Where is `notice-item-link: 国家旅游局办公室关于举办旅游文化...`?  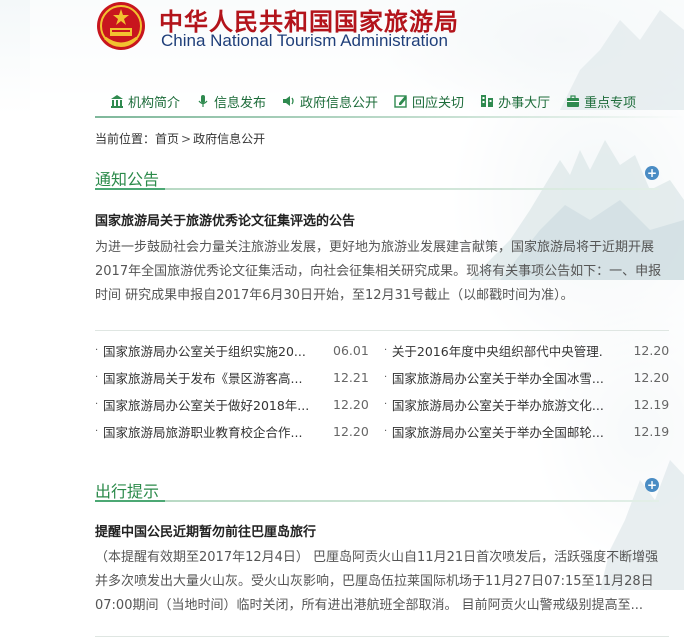
notice-item-link: 国家旅游局办公室关于举办旅游文化... is located at coordinates (498, 404).